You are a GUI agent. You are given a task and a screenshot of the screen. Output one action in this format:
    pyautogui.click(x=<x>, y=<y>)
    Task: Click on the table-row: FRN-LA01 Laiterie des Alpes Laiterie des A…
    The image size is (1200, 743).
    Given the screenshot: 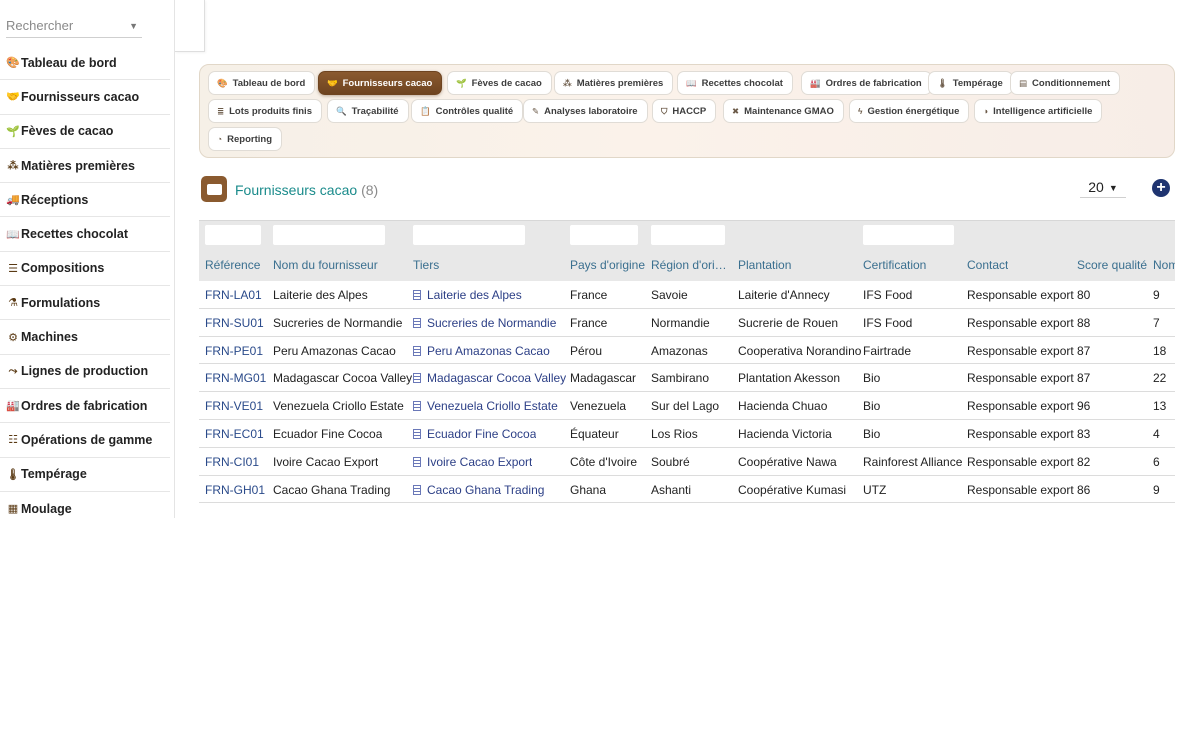 What is the action you would take?
    pyautogui.click(x=687, y=295)
    